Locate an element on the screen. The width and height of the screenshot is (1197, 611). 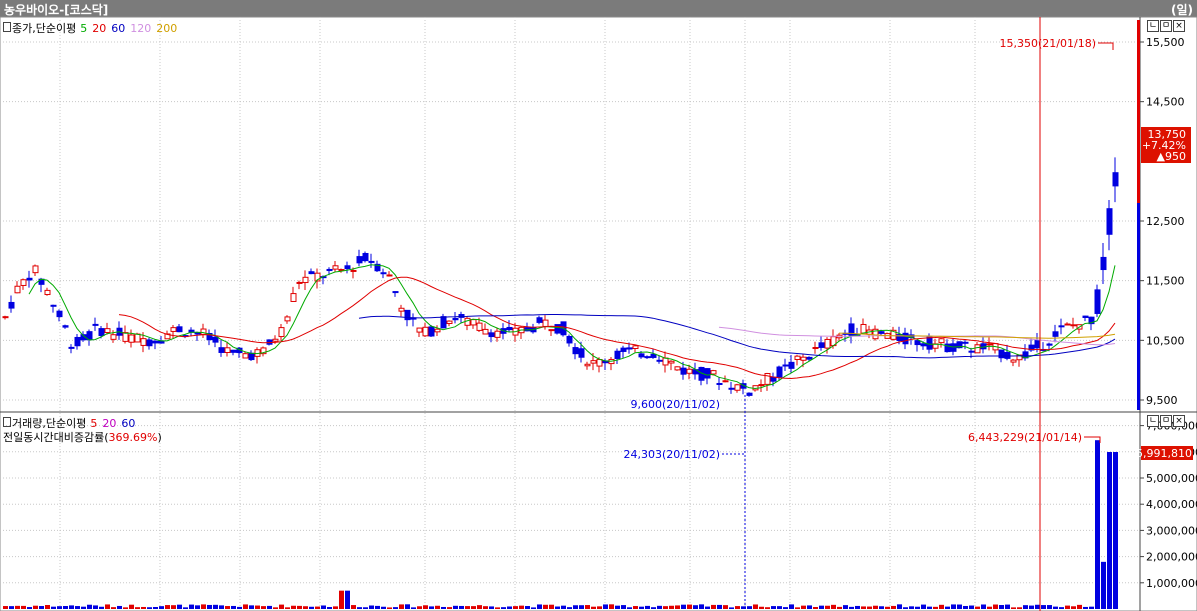
volume-tick-label: 1,000,000 is located at coordinates (1171, 583).